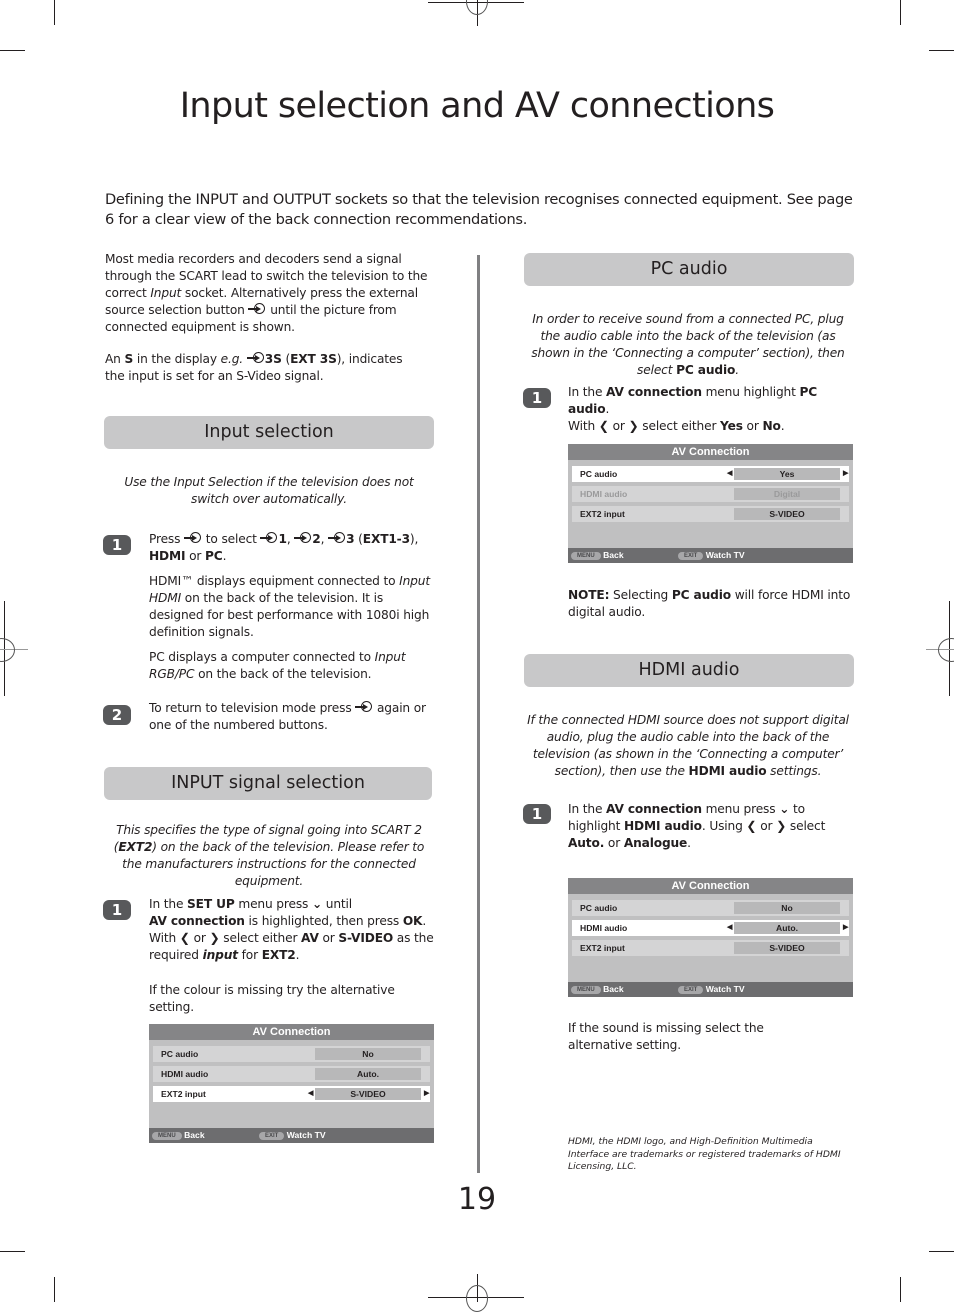 This screenshot has height=1312, width=954. What do you see at coordinates (477, 106) in the screenshot?
I see `page-title: Input selection and AV connections` at bounding box center [477, 106].